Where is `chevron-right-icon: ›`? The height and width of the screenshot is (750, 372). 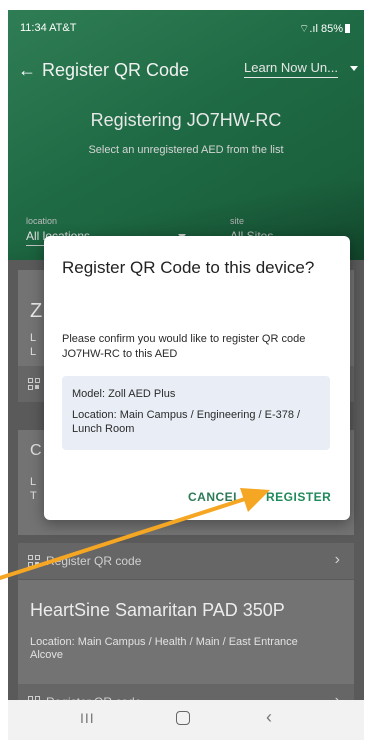
chevron-right-icon: › is located at coordinates (337, 560).